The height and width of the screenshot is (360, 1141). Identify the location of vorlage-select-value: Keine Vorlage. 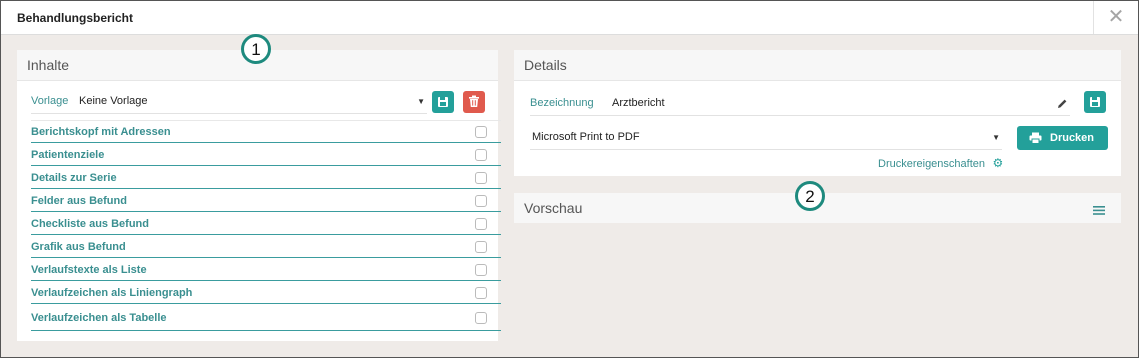
(113, 101).